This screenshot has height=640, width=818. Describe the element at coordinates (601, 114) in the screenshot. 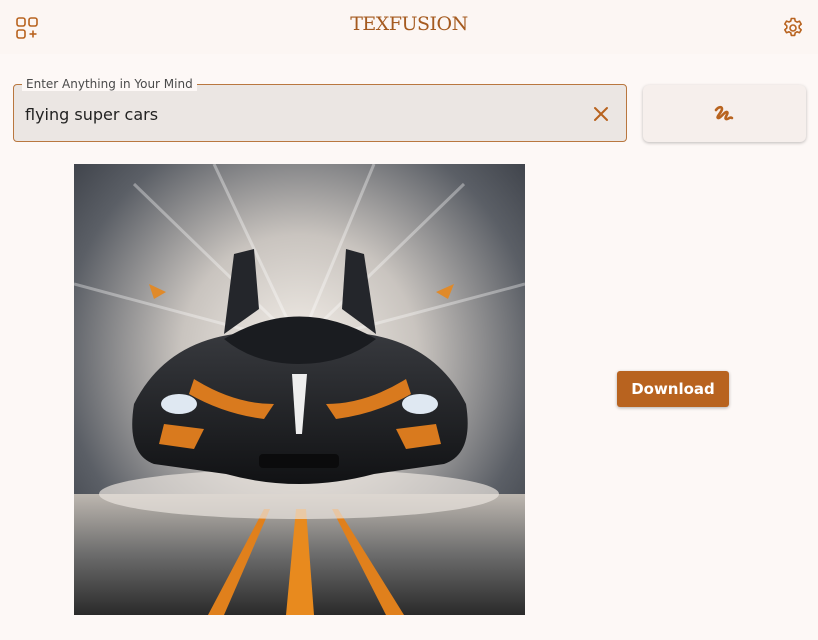

I see `close-icon` at that location.